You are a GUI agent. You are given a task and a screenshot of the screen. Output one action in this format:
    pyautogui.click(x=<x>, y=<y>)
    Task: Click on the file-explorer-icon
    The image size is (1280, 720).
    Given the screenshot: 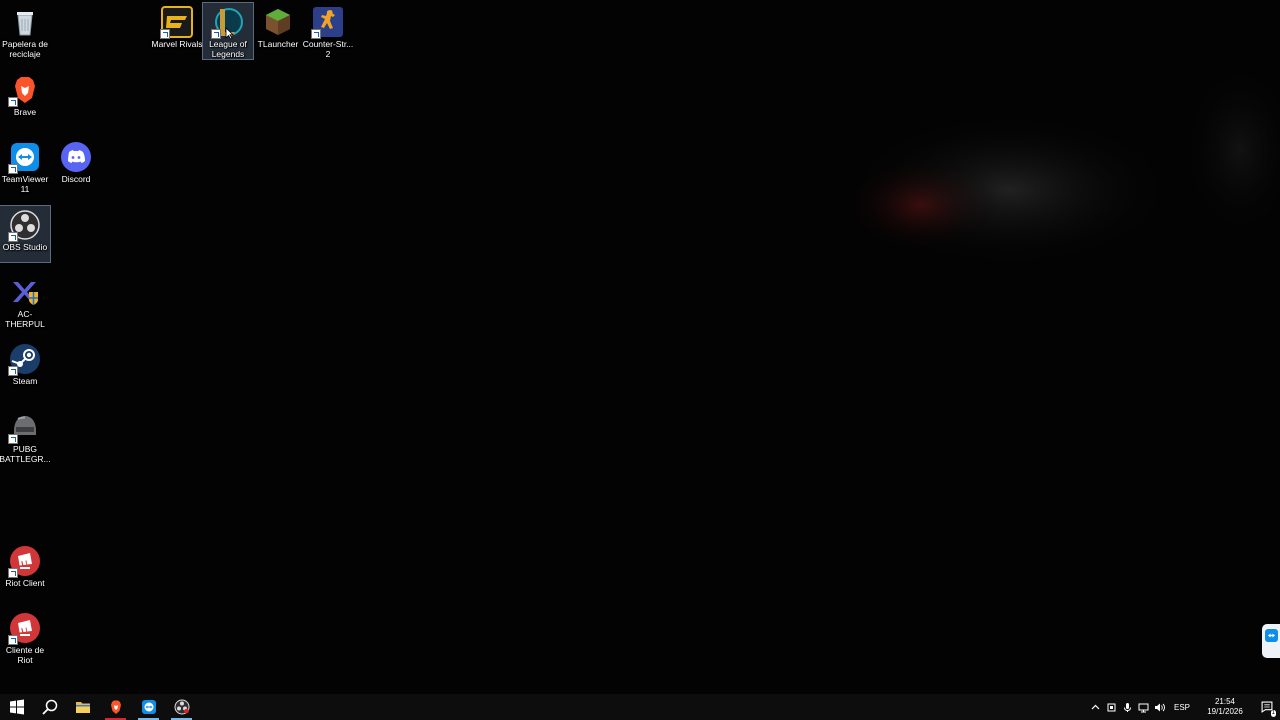 What is the action you would take?
    pyautogui.click(x=82, y=707)
    